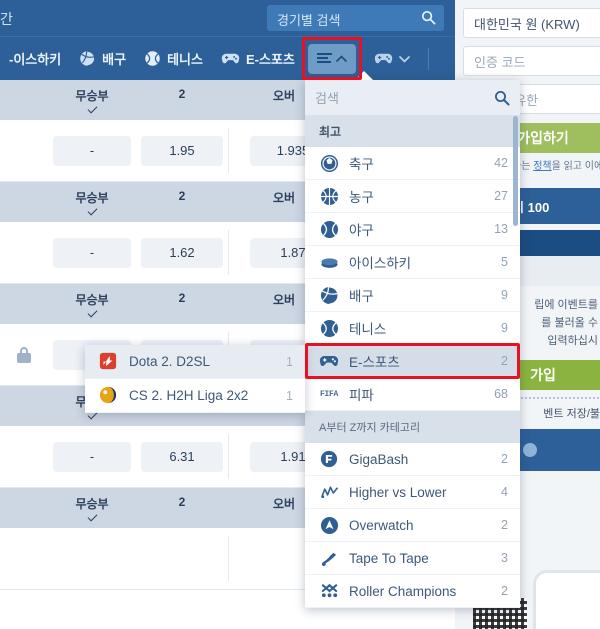 Image resolution: width=600 pixels, height=629 pixels. What do you see at coordinates (412, 427) in the screenshot?
I see `dropdown-section-az: A부터 Z까지 카테고리` at bounding box center [412, 427].